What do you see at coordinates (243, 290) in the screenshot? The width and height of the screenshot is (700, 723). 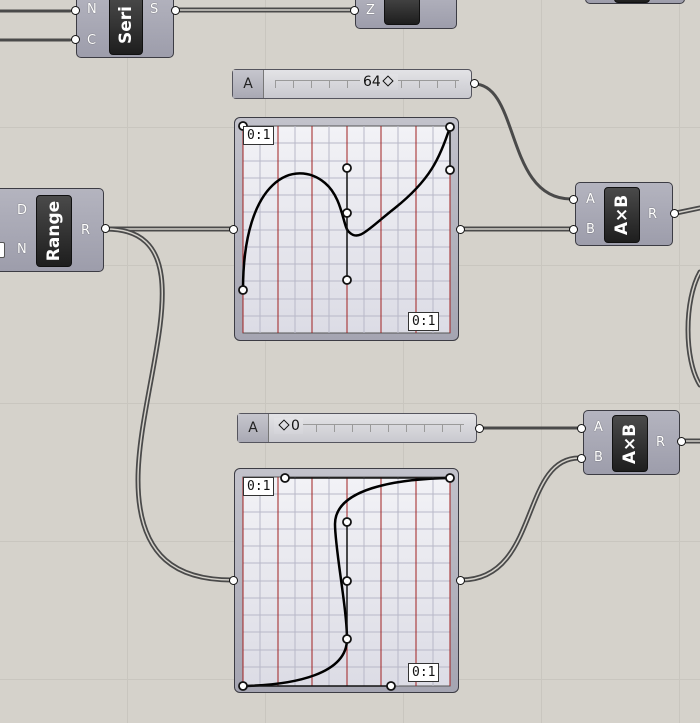 I see `graph-top-control-point-start` at bounding box center [243, 290].